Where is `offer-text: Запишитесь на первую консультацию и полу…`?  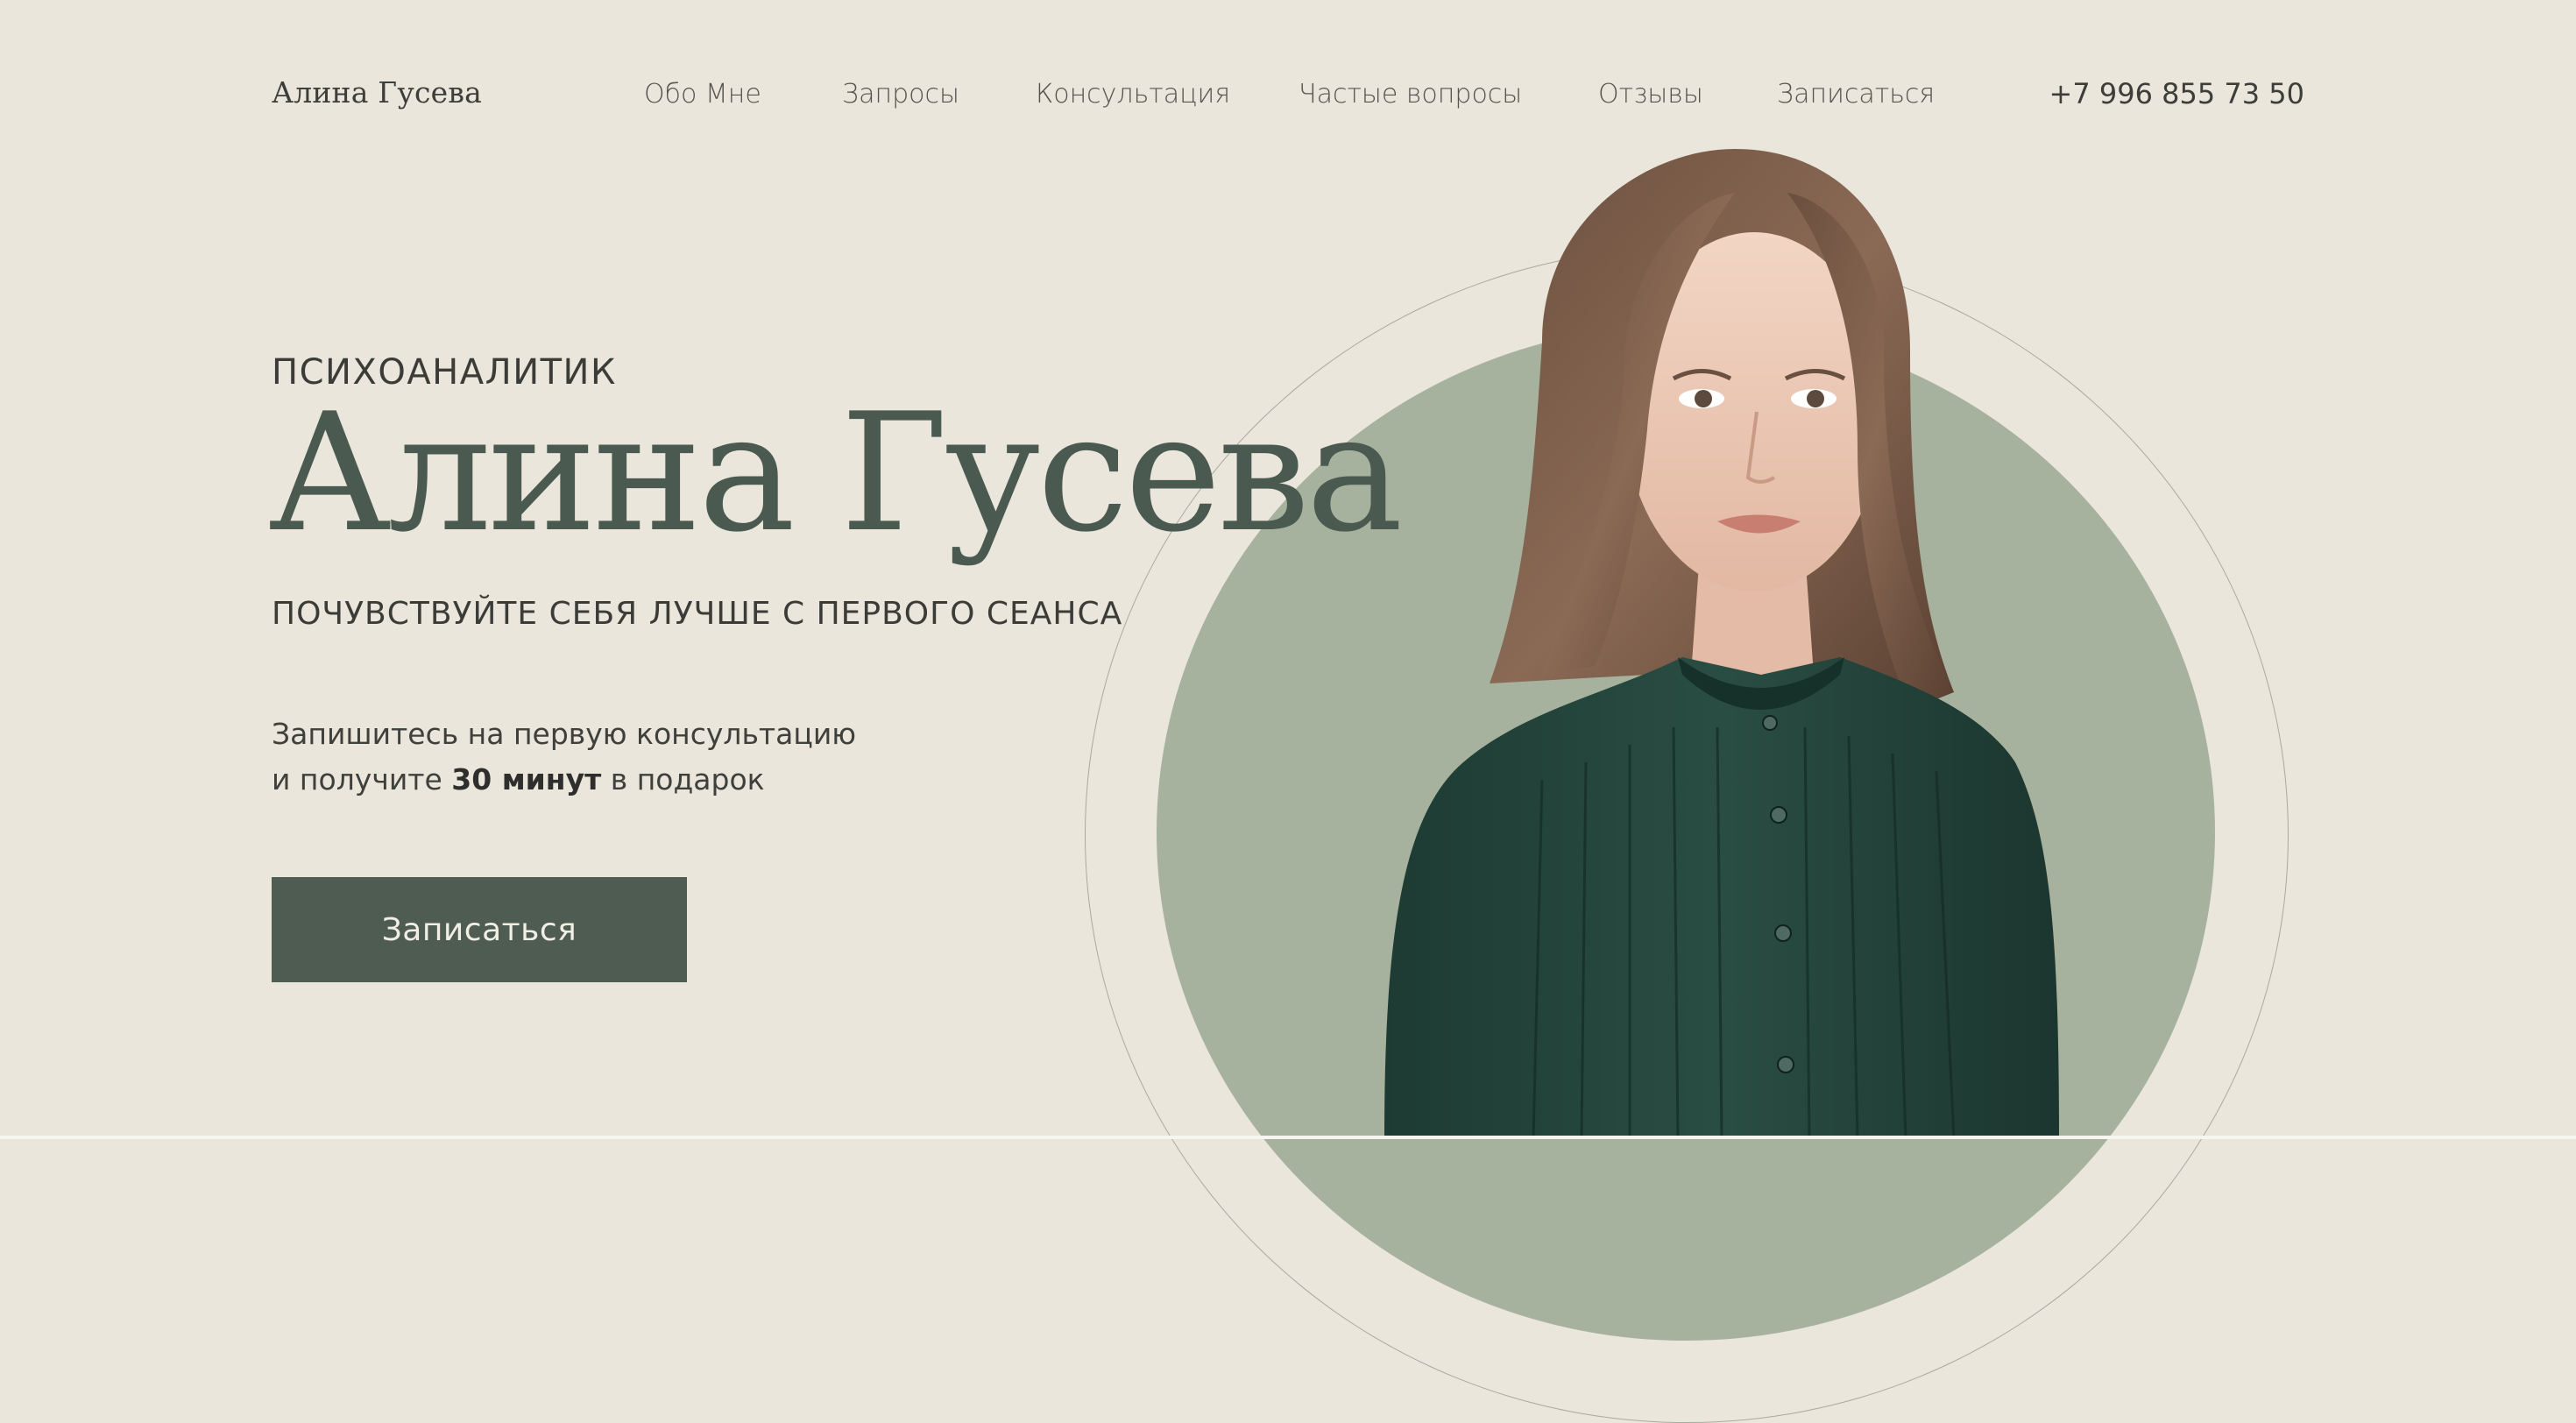
offer-text: Запишитесь на первую консультацию и полу… is located at coordinates (564, 757).